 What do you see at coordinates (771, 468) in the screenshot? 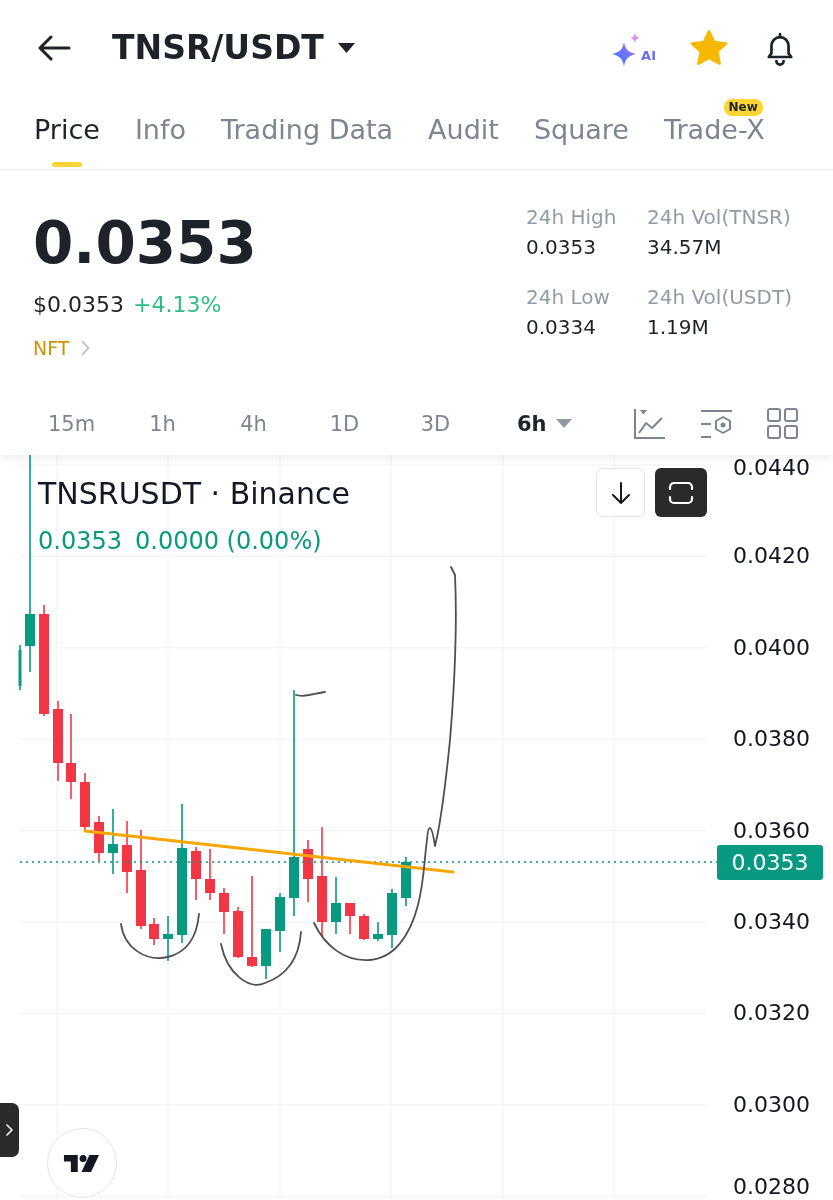
I see `price-axis-label: 0.0440` at bounding box center [771, 468].